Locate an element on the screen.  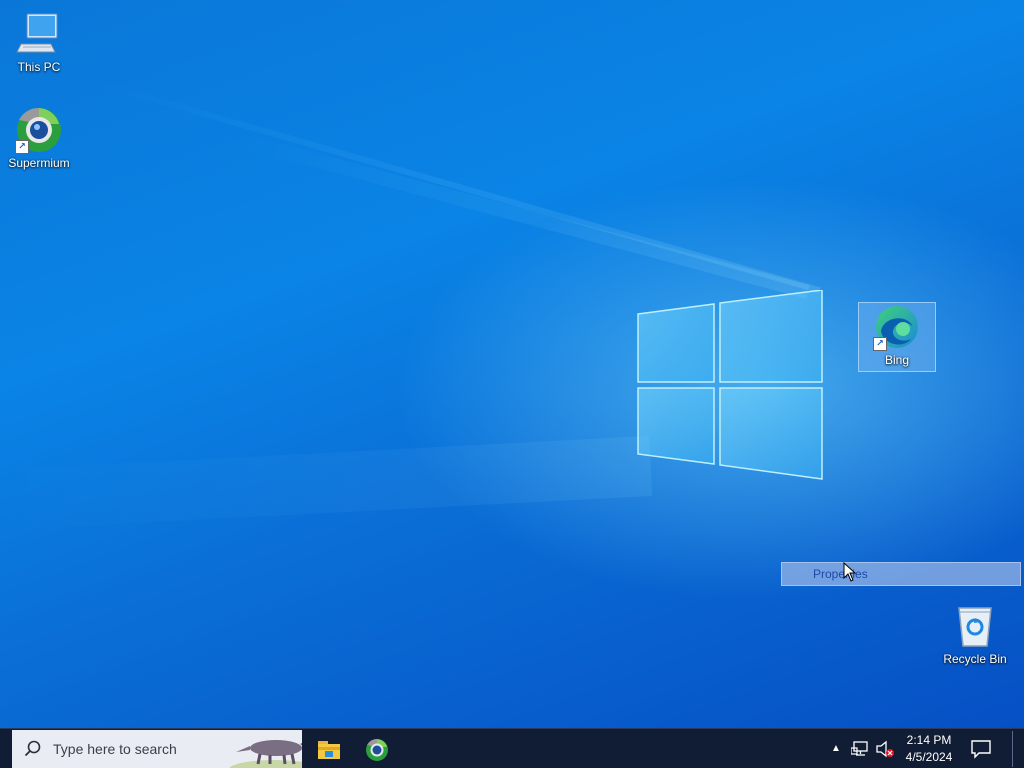
desktop-icon-supermium: ↗ Supermium is located at coordinates (39, 138).